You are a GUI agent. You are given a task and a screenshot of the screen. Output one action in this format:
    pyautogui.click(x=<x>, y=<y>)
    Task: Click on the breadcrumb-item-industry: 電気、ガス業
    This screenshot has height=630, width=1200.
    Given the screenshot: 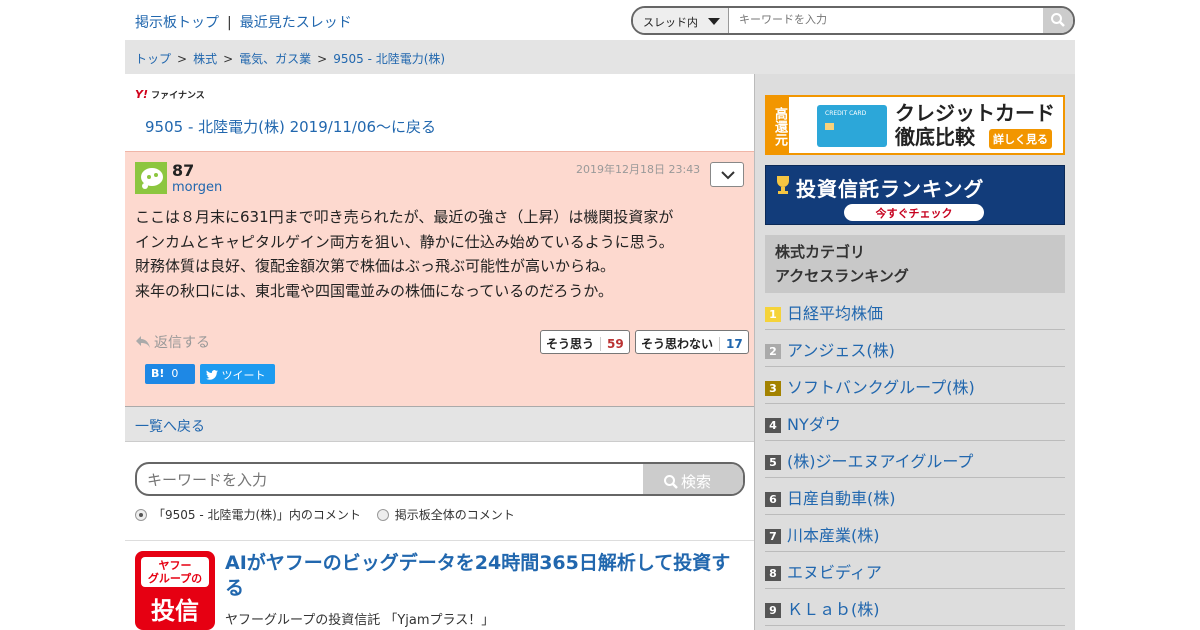 What is the action you would take?
    pyautogui.click(x=275, y=59)
    